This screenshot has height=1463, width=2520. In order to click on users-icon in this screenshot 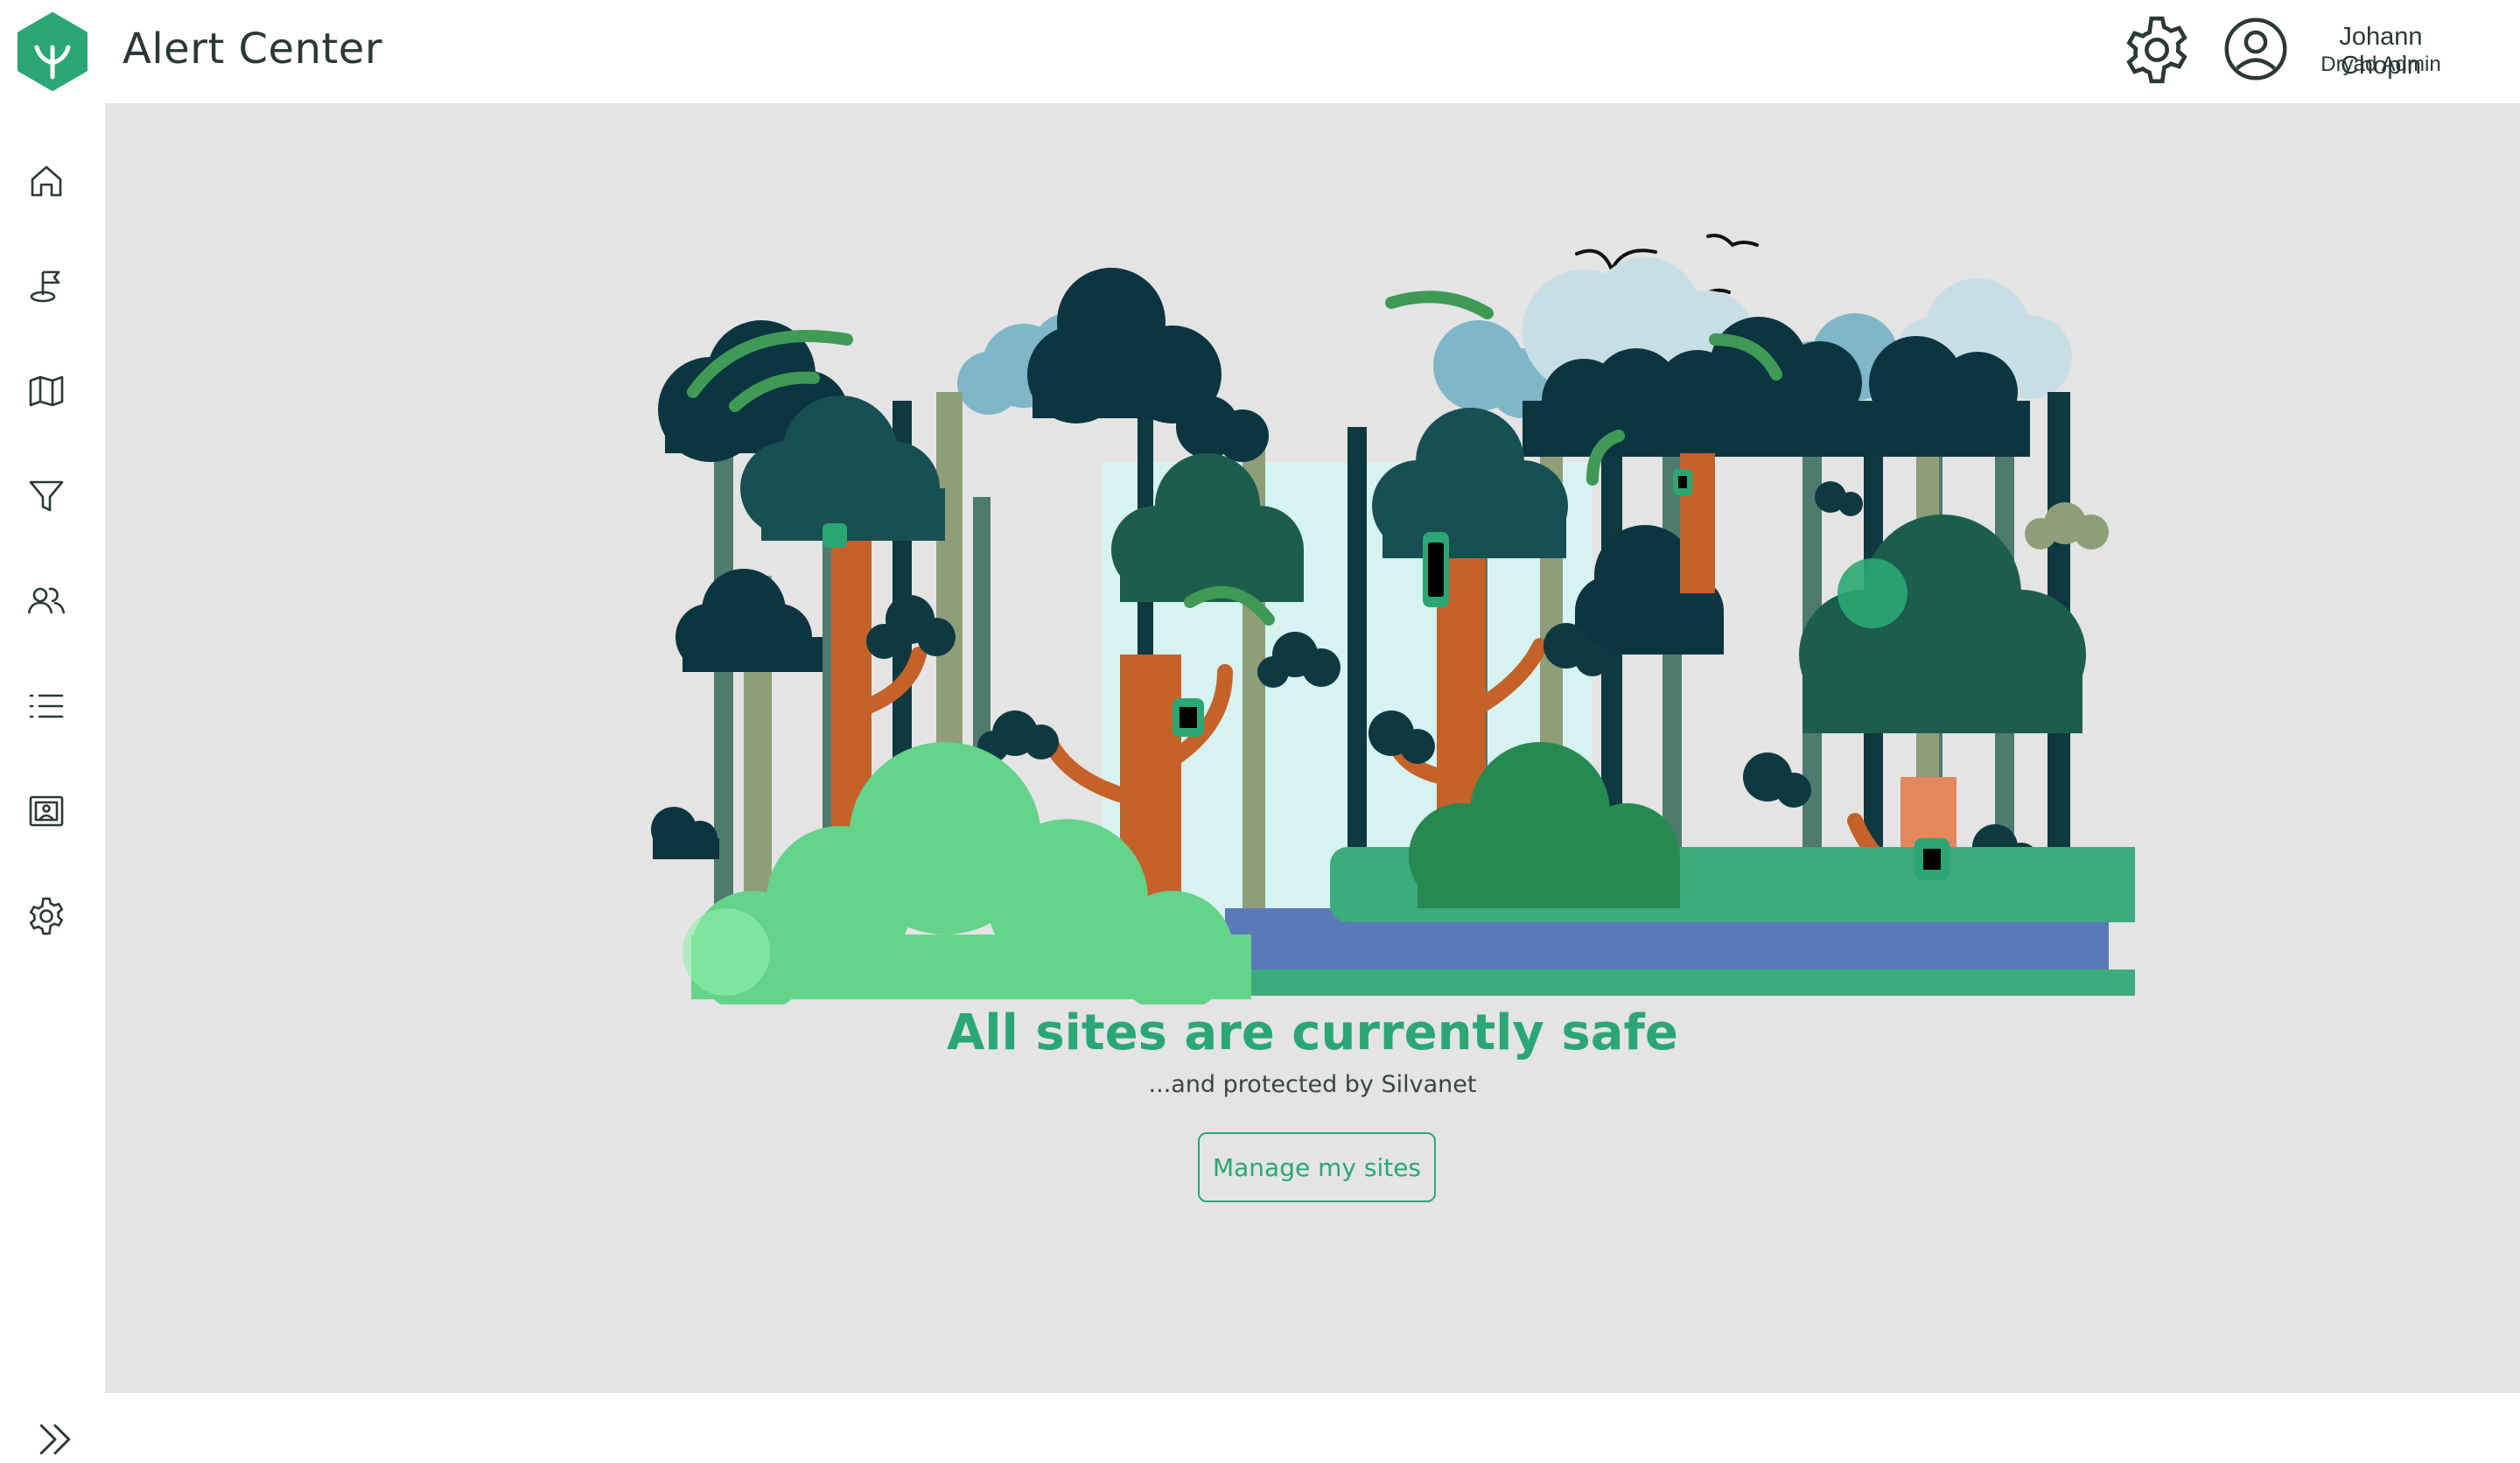, I will do `click(46, 600)`.